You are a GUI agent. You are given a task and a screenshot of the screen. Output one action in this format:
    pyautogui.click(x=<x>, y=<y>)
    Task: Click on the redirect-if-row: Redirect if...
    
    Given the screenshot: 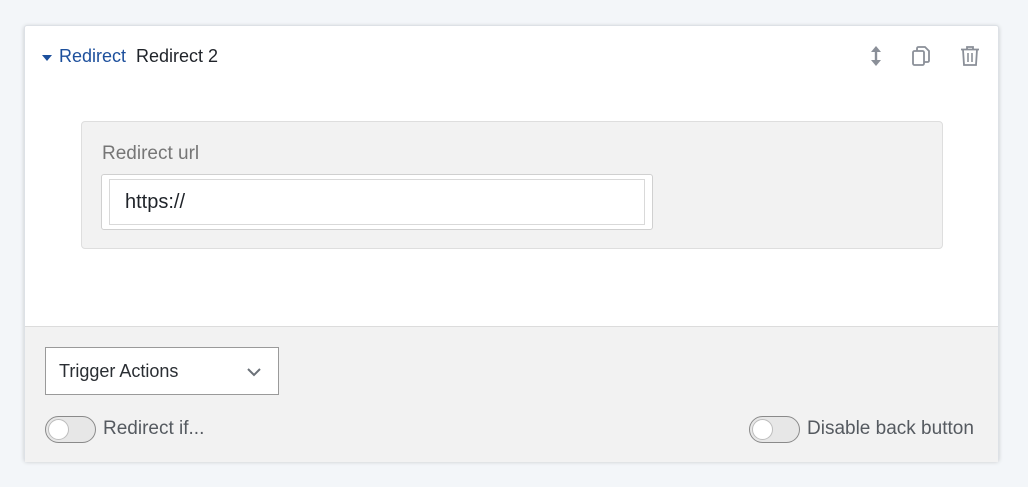 What is the action you would take?
    pyautogui.click(x=124, y=429)
    